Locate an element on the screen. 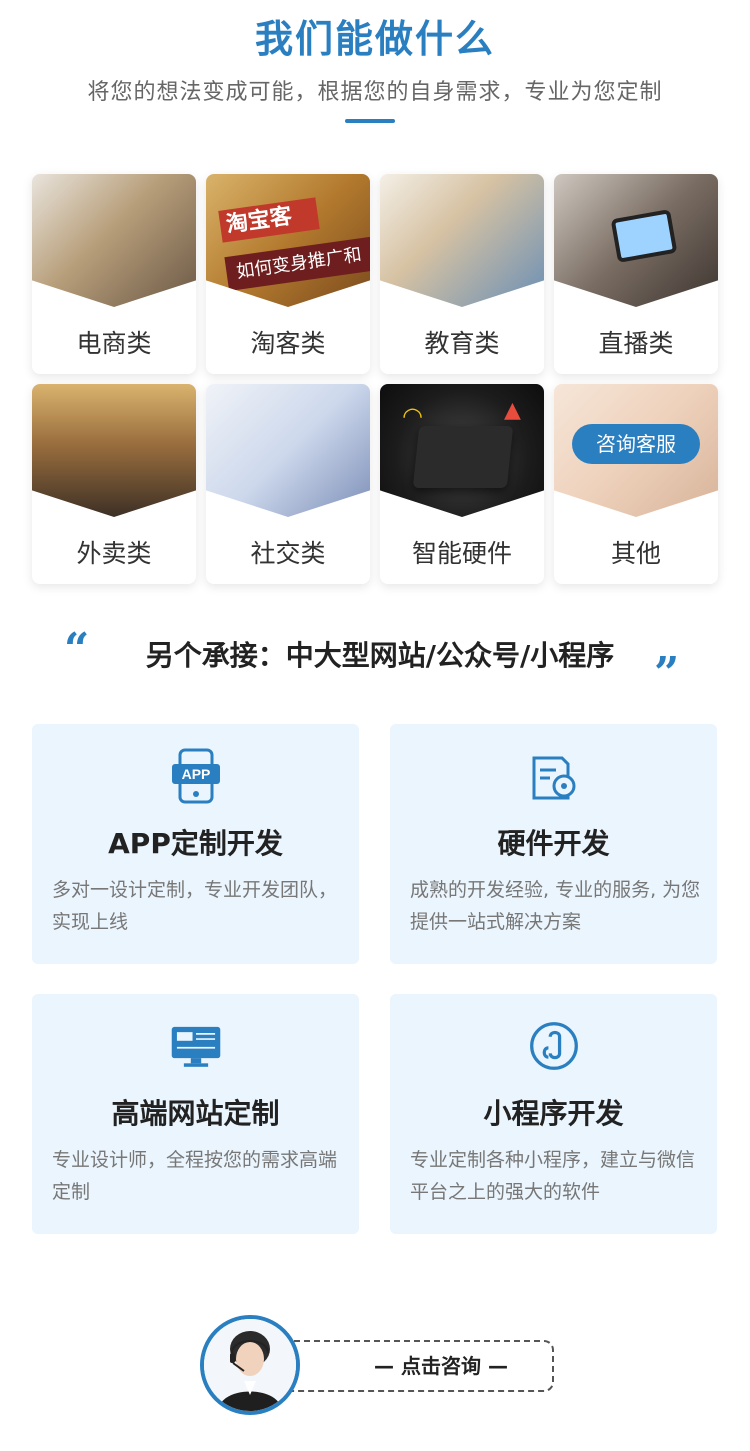  service-card-app: APP APP定制开发 多对一设计定制，专业开发团队，实现上线 is located at coordinates (195, 844).